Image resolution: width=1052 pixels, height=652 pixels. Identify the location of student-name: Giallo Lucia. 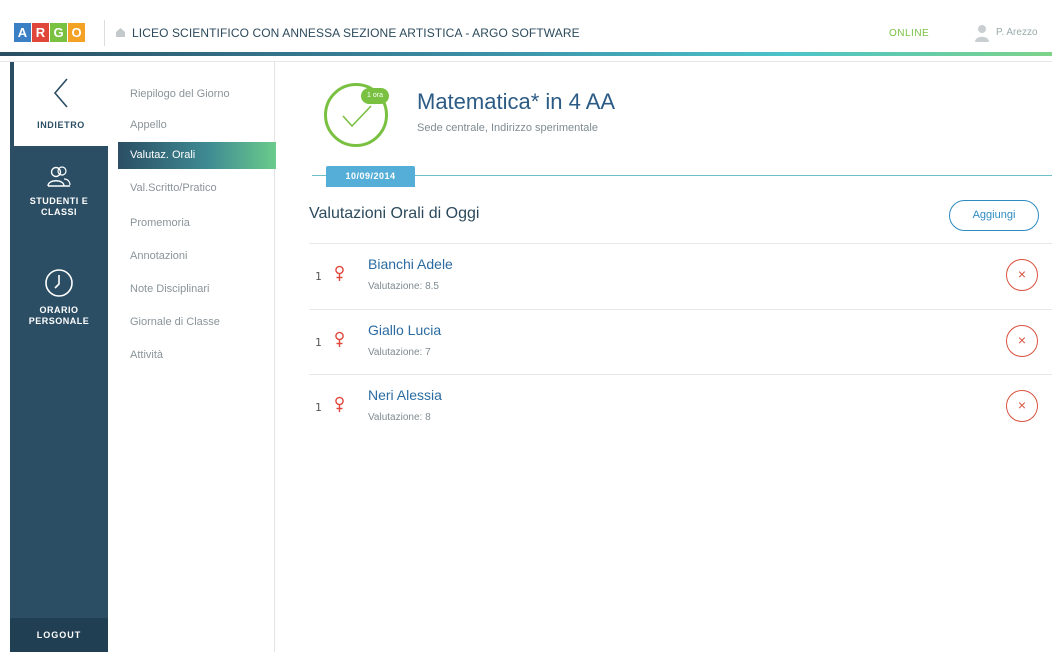
(404, 330).